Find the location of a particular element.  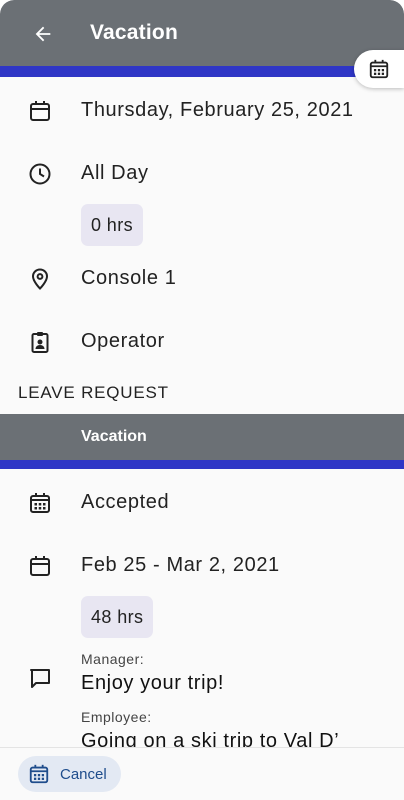

page-title: Vacation is located at coordinates (134, 32).